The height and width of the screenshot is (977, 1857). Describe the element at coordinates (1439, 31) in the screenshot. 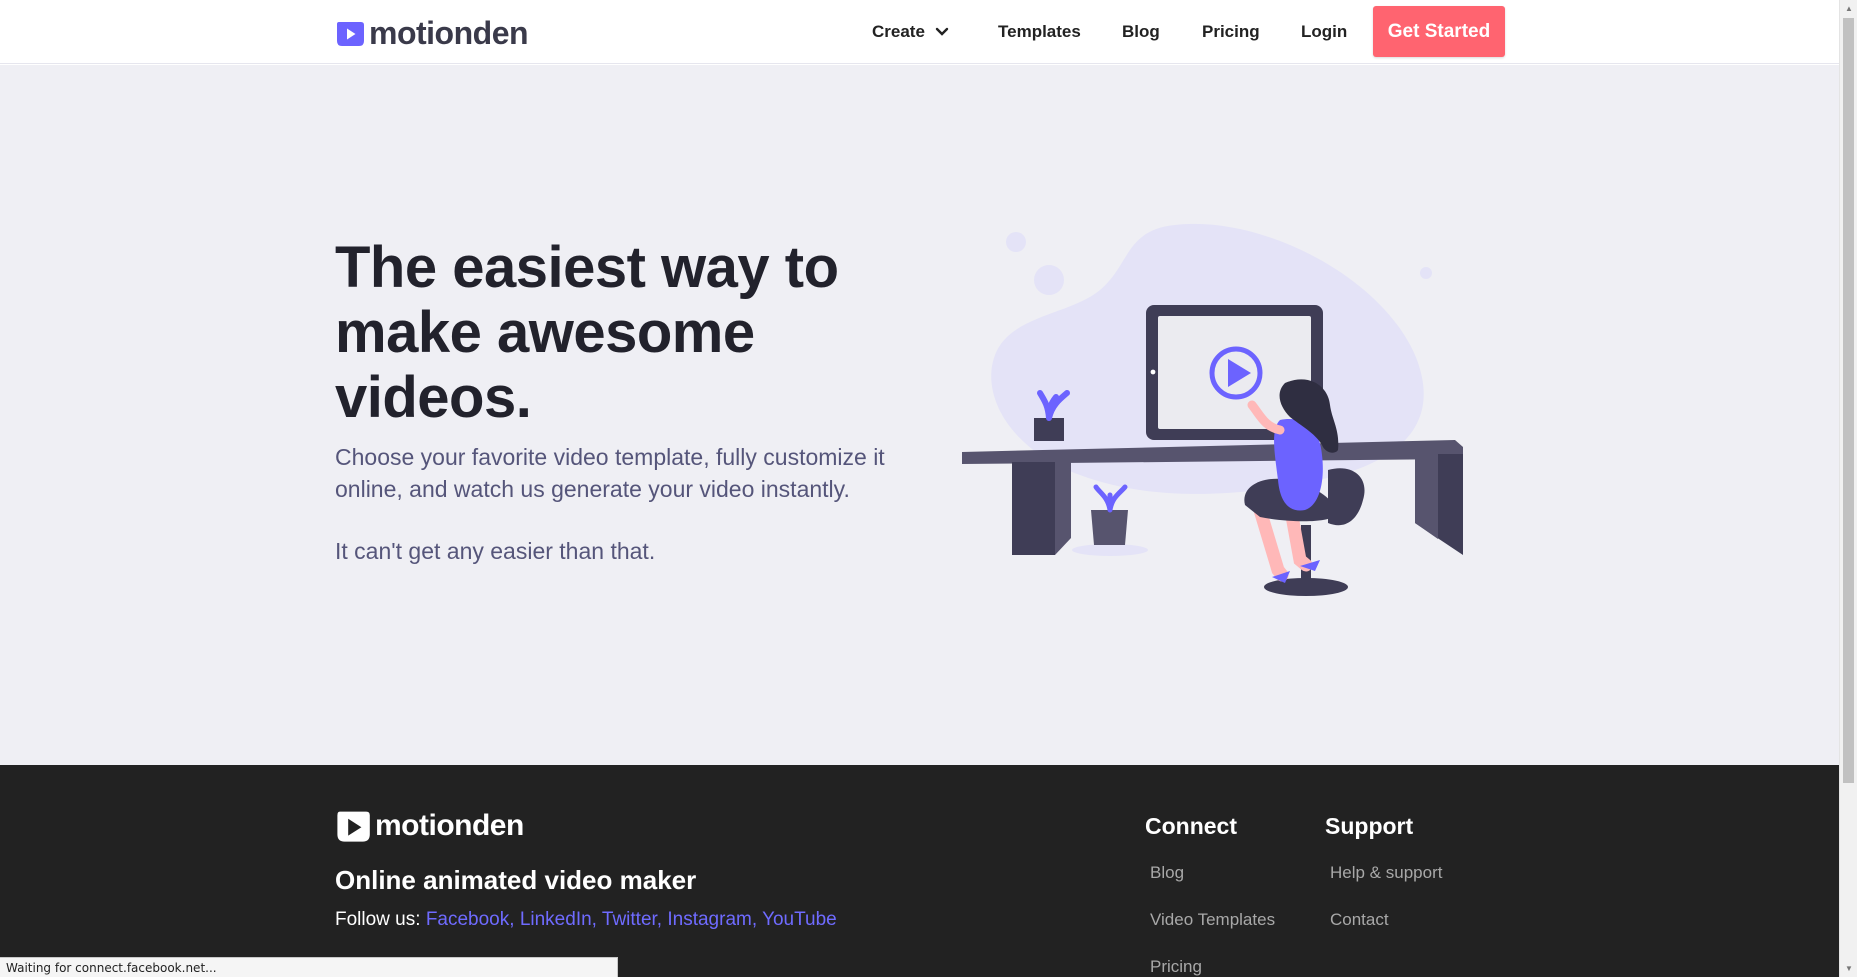

I see `get-started-button: Get Started` at that location.